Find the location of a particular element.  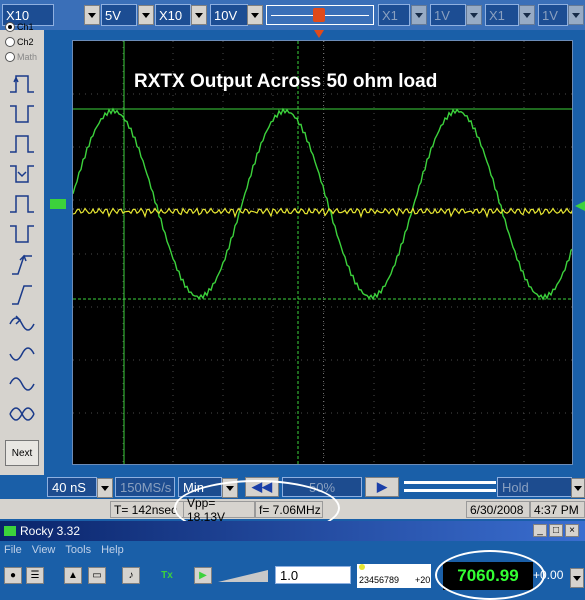

ch4-volts-select: 1V is located at coordinates (553, 15).